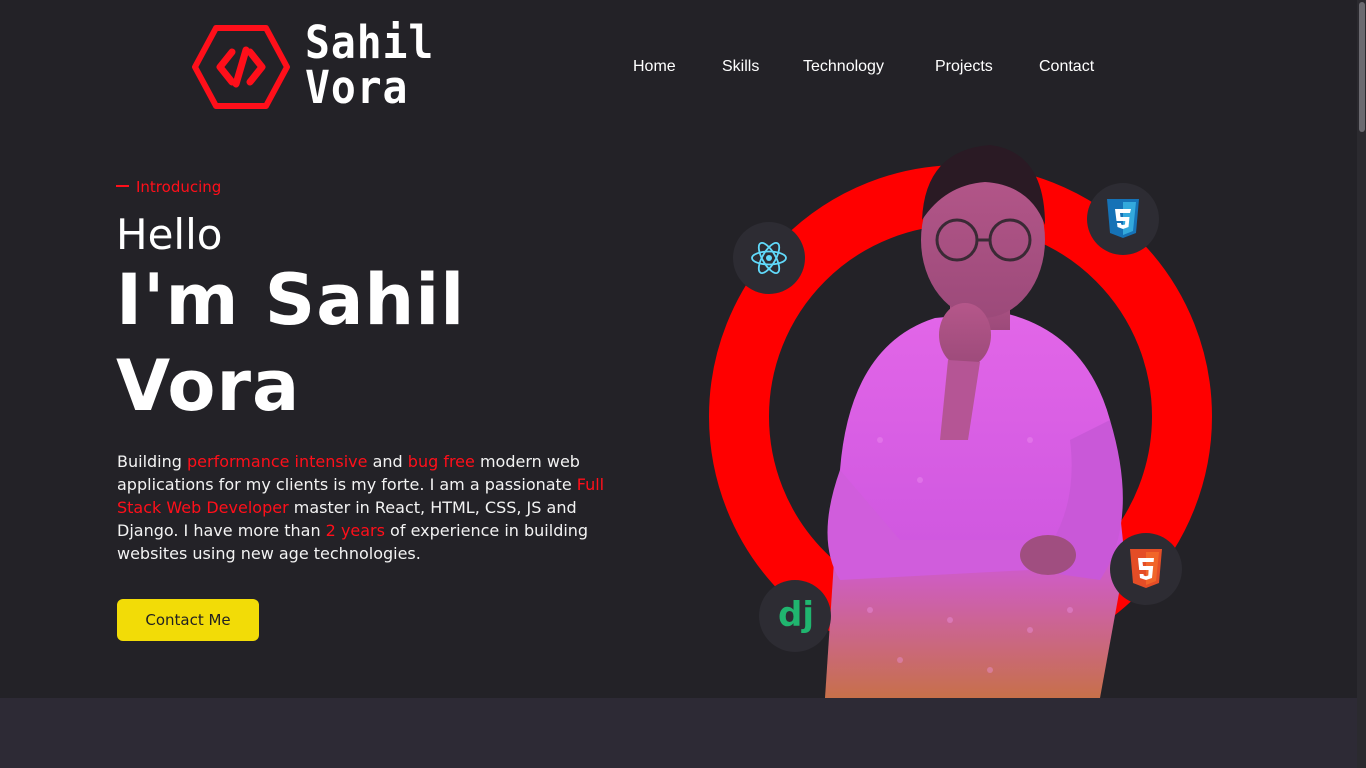  I want to click on nav-technology: Technology, so click(843, 67).